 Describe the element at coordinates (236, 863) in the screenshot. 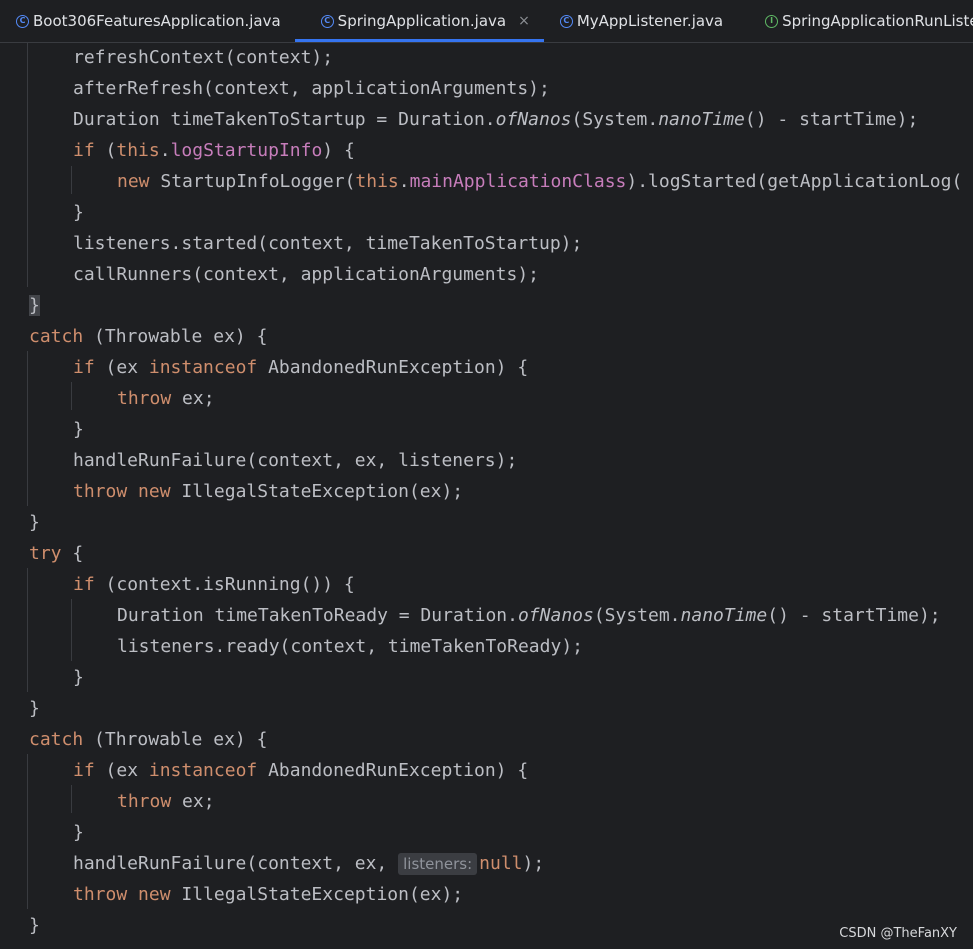

I see `code-text: handleRunFailure(context, ex,` at that location.